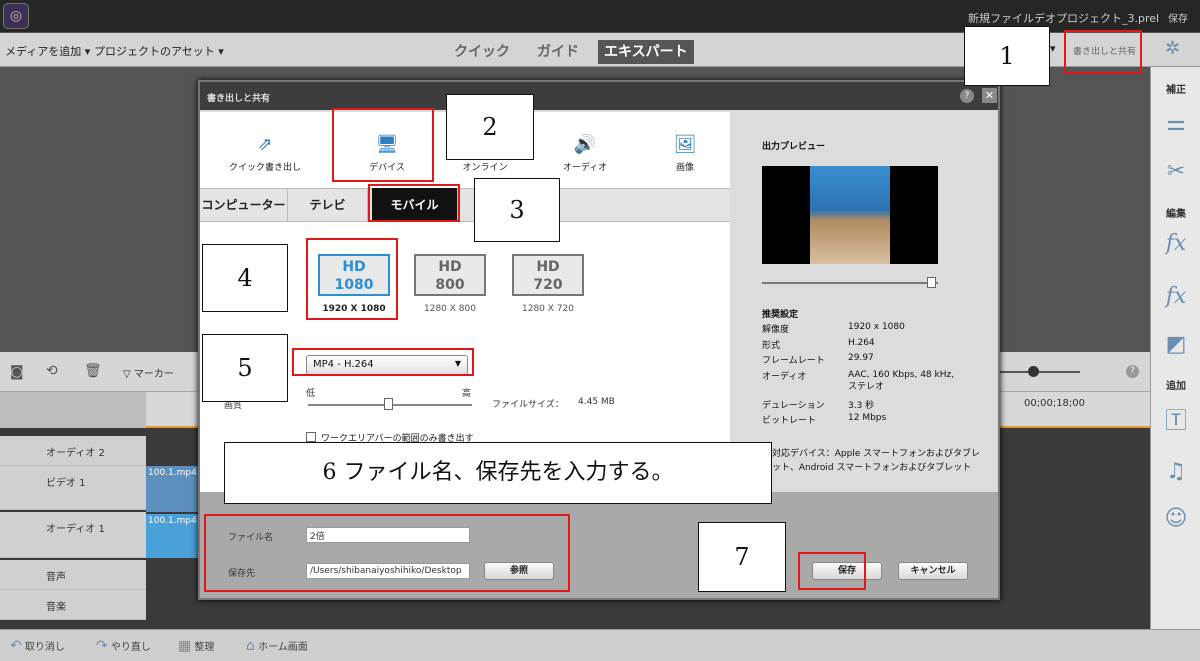 The height and width of the screenshot is (661, 1200). What do you see at coordinates (328, 205) in the screenshot?
I see `subtab-tv: テレビ` at bounding box center [328, 205].